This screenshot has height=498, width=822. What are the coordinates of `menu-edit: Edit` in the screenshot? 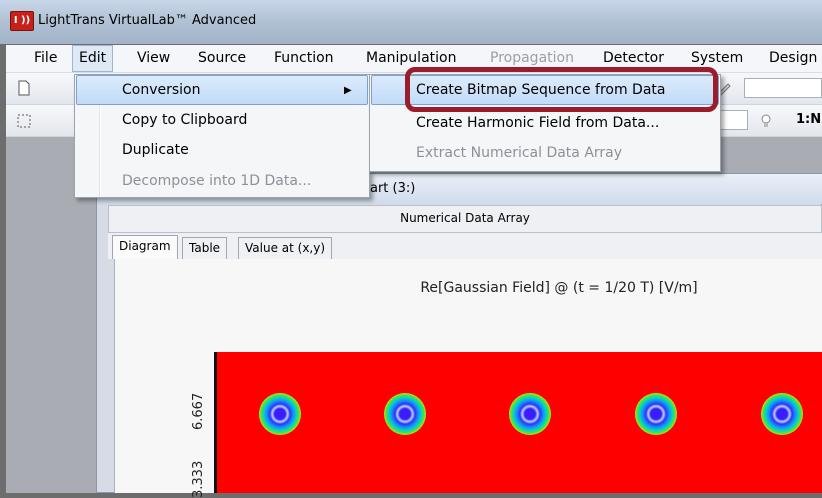 It's located at (93, 58).